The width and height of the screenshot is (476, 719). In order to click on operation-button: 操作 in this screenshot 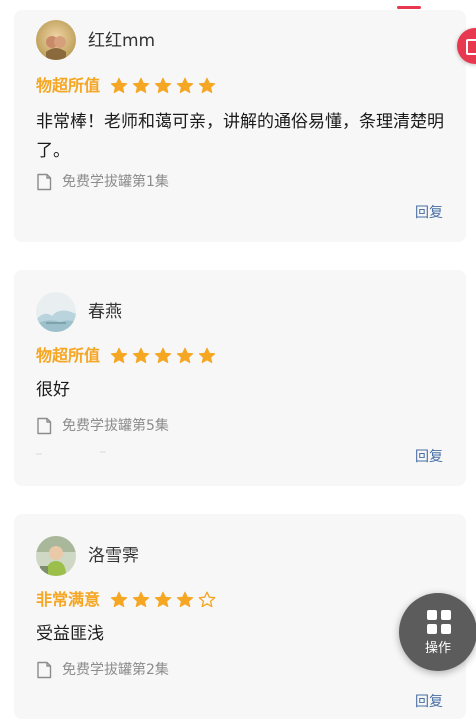, I will do `click(437, 632)`.